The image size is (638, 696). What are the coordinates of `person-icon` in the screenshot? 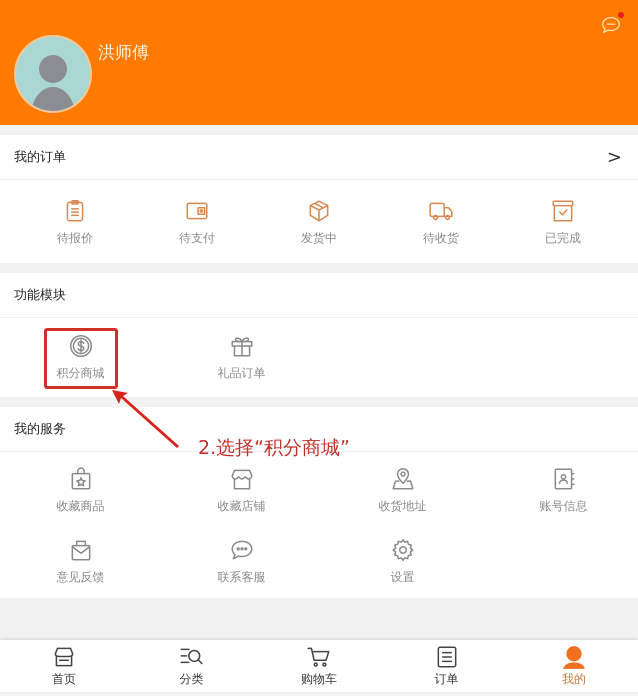 It's located at (574, 657).